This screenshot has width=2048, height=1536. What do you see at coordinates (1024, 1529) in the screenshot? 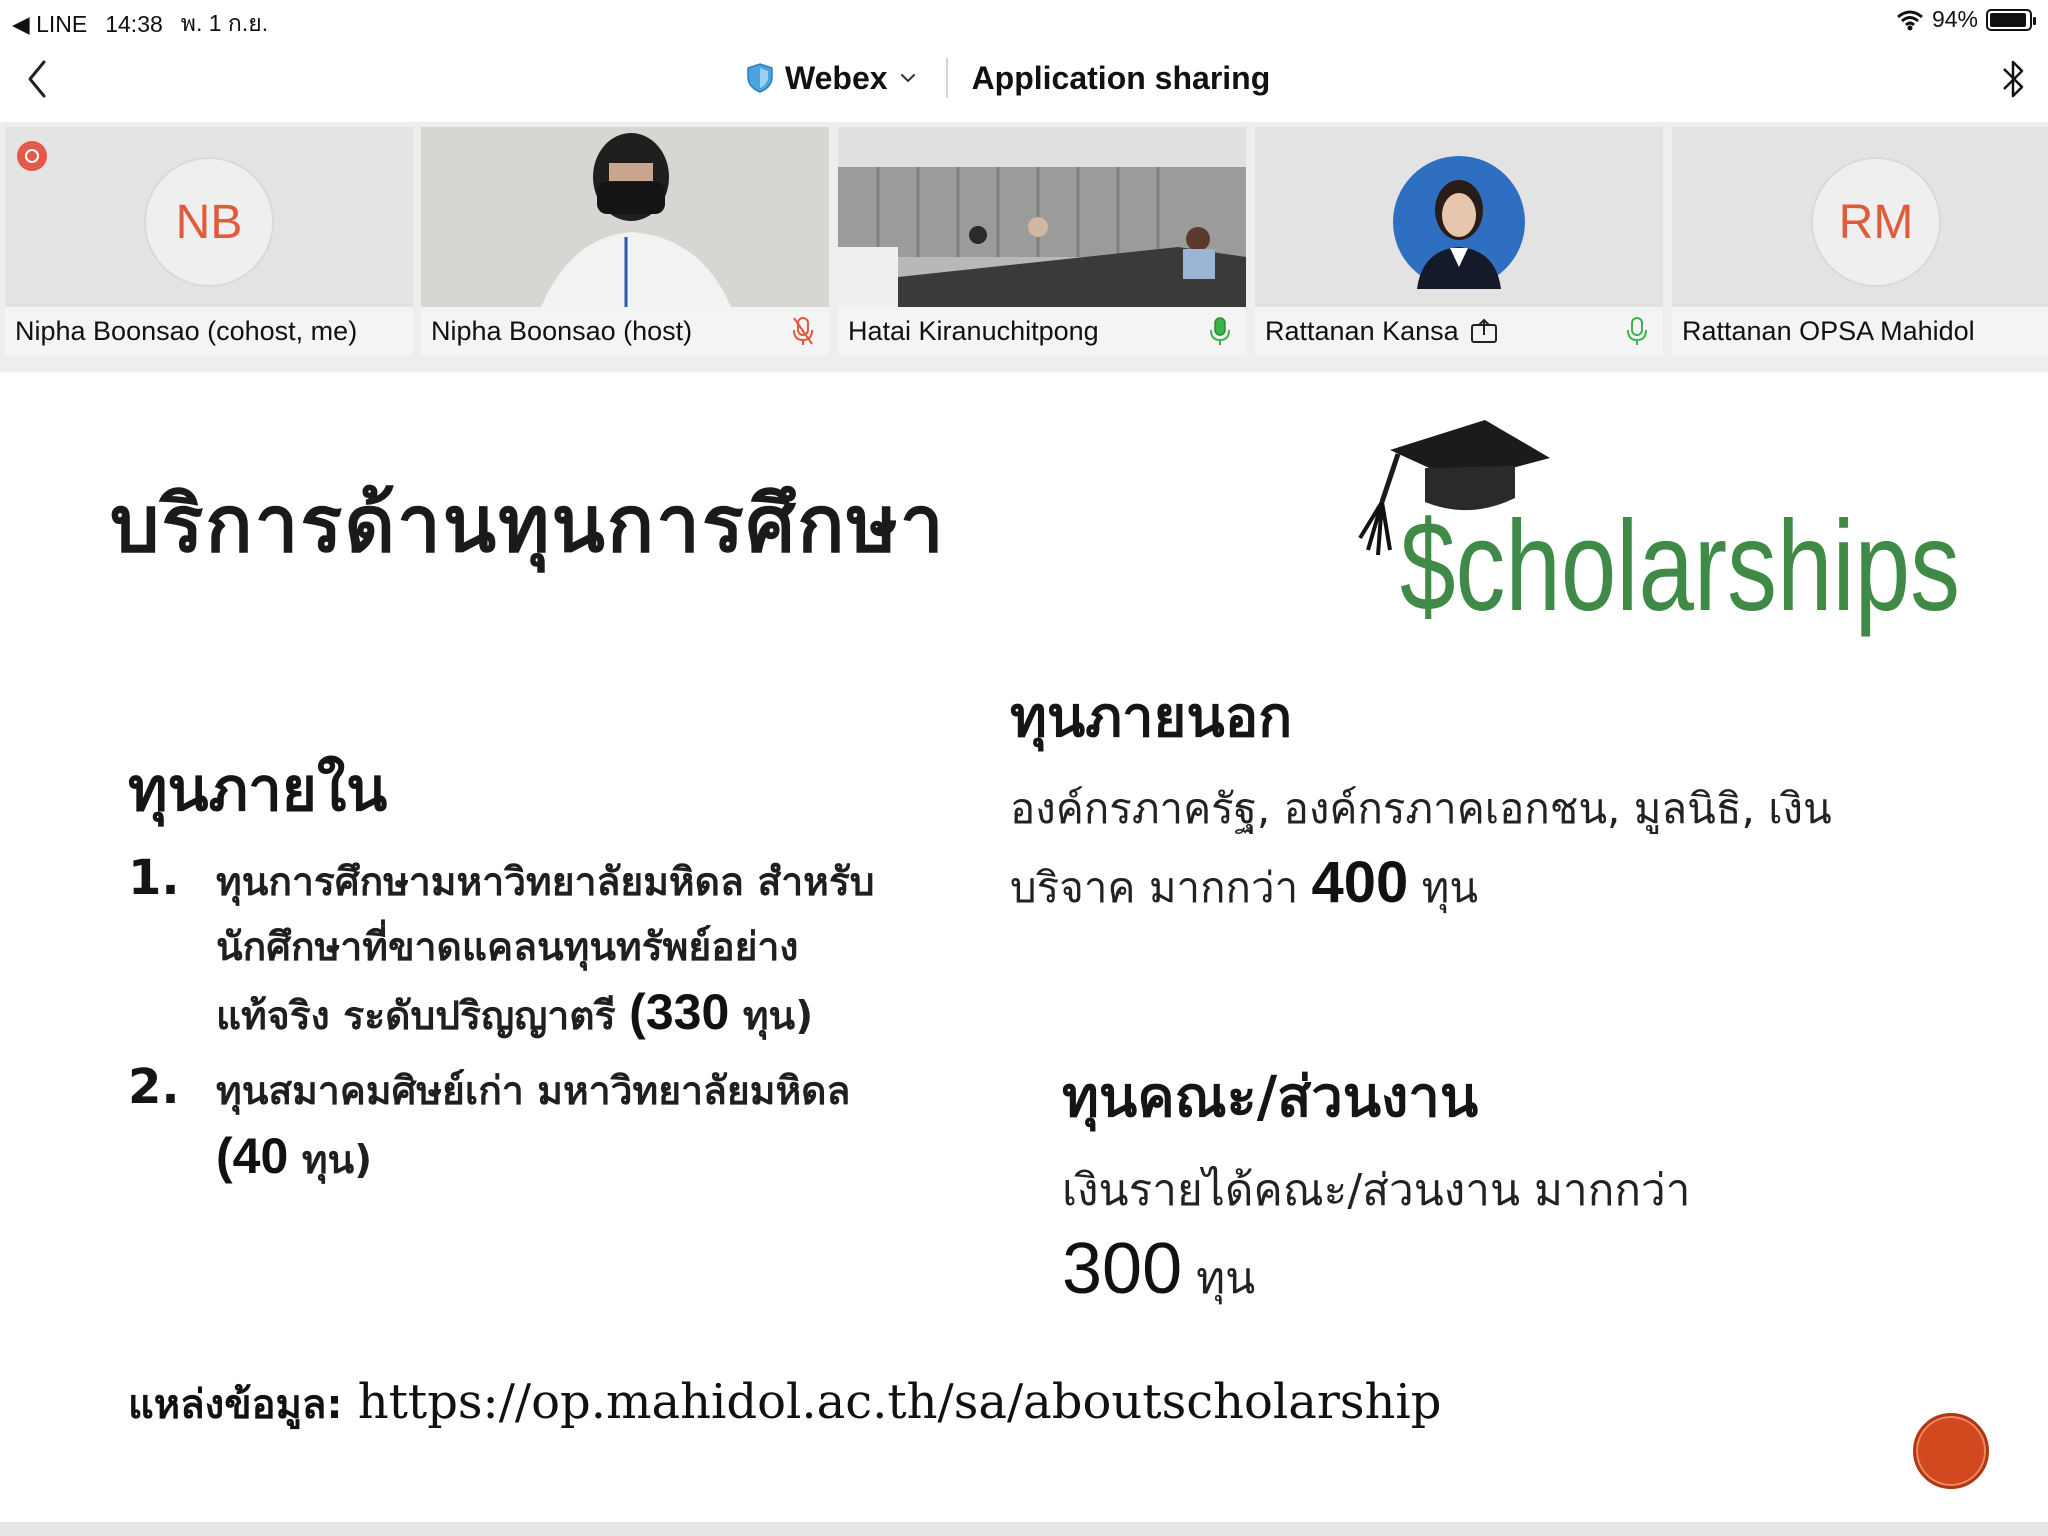
I see `slide-footer-bar` at bounding box center [1024, 1529].